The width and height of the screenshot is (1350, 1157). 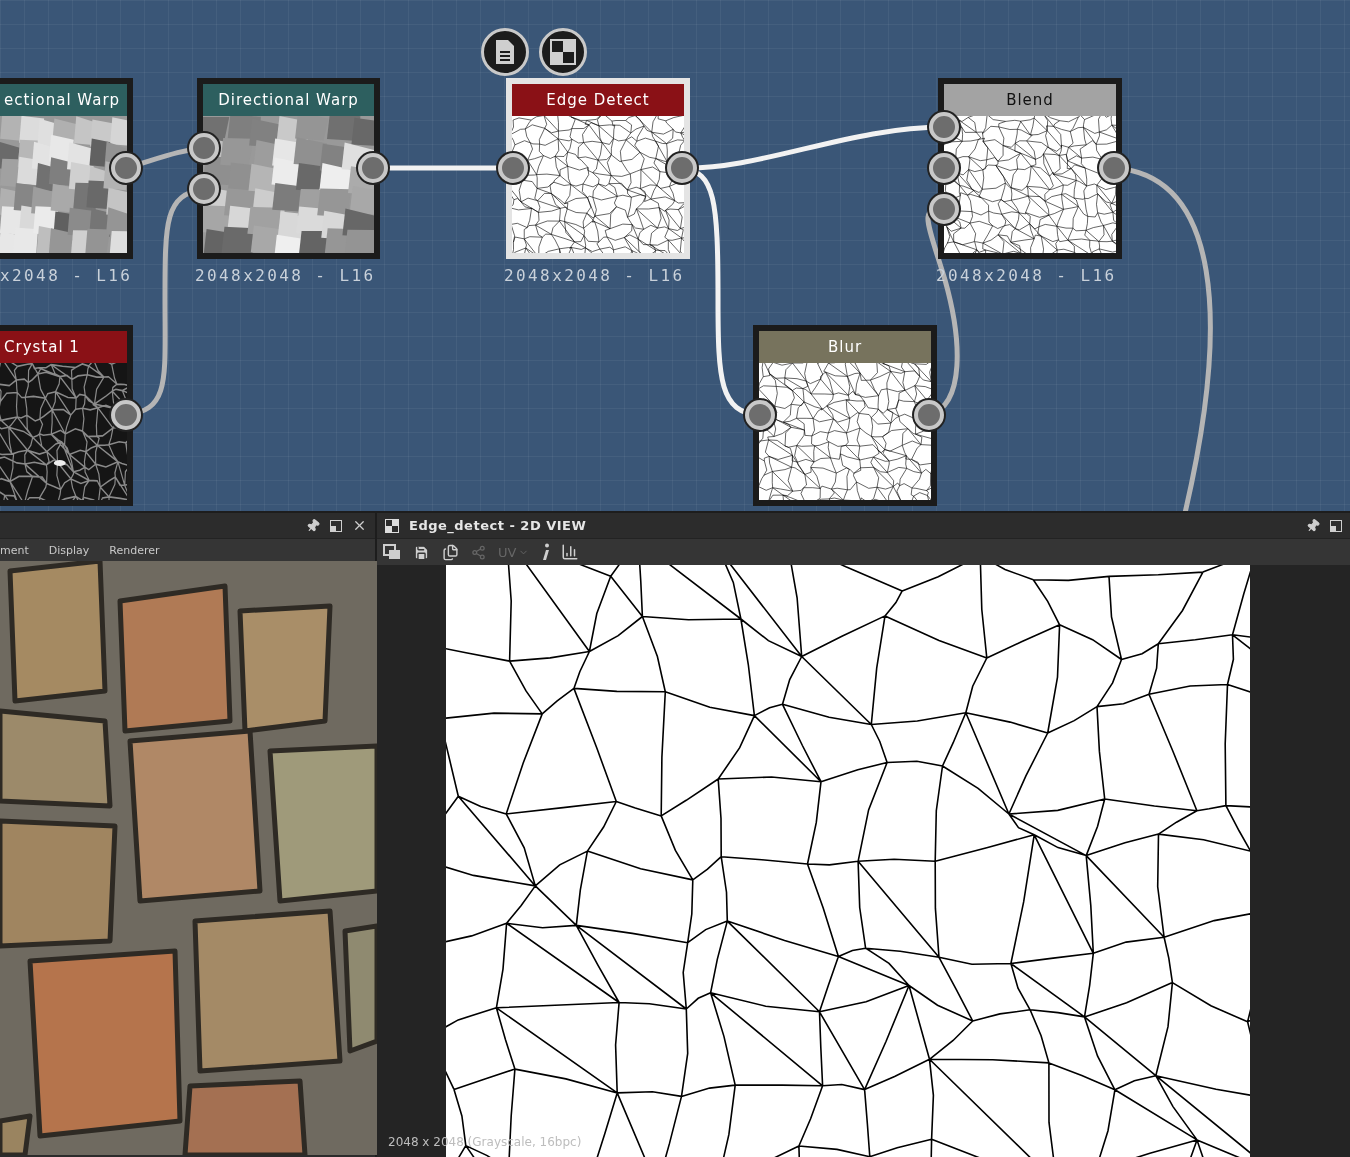 What do you see at coordinates (392, 552) in the screenshot?
I see `new-view-button` at bounding box center [392, 552].